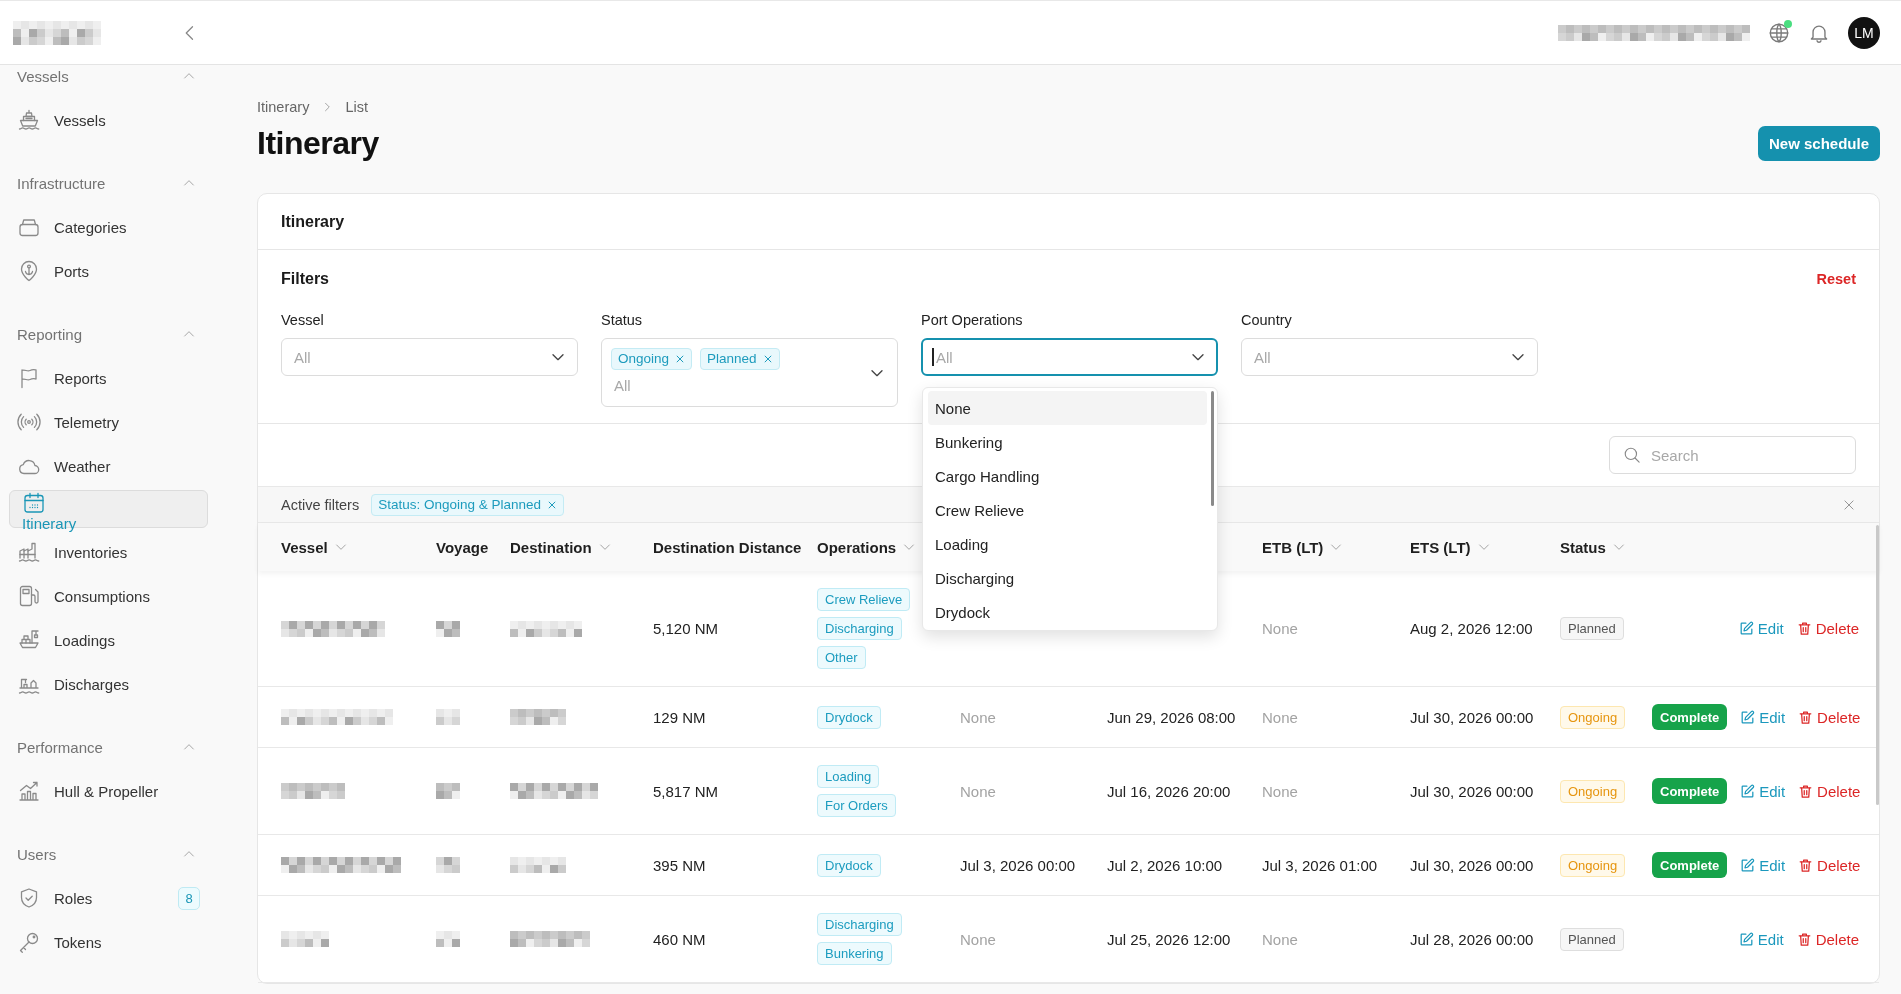  Describe the element at coordinates (314, 547) in the screenshot. I see `column-header: Vessel` at that location.